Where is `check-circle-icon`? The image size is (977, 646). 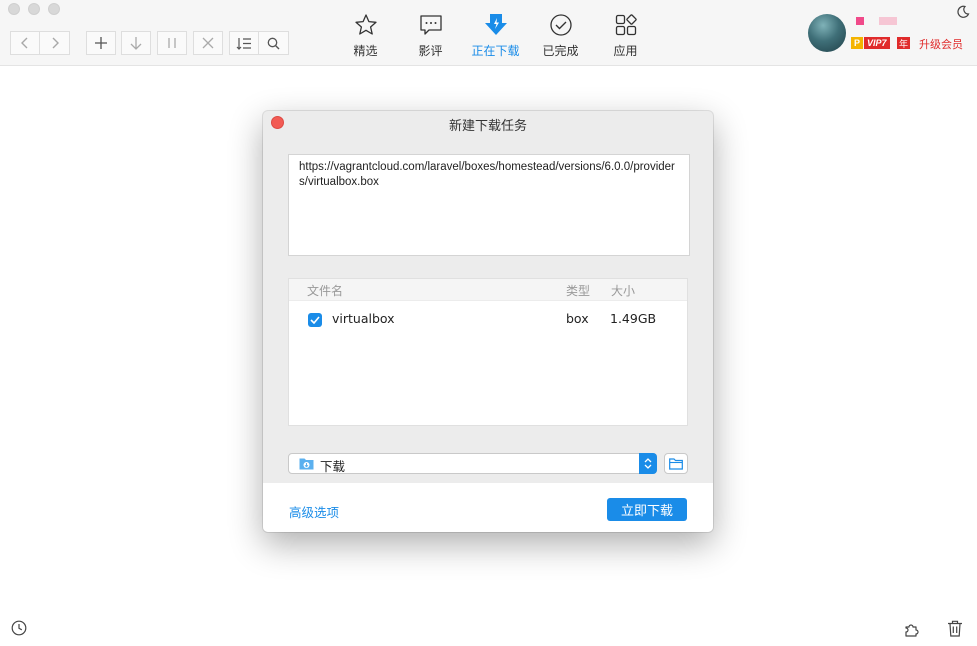
check-circle-icon is located at coordinates (560, 25).